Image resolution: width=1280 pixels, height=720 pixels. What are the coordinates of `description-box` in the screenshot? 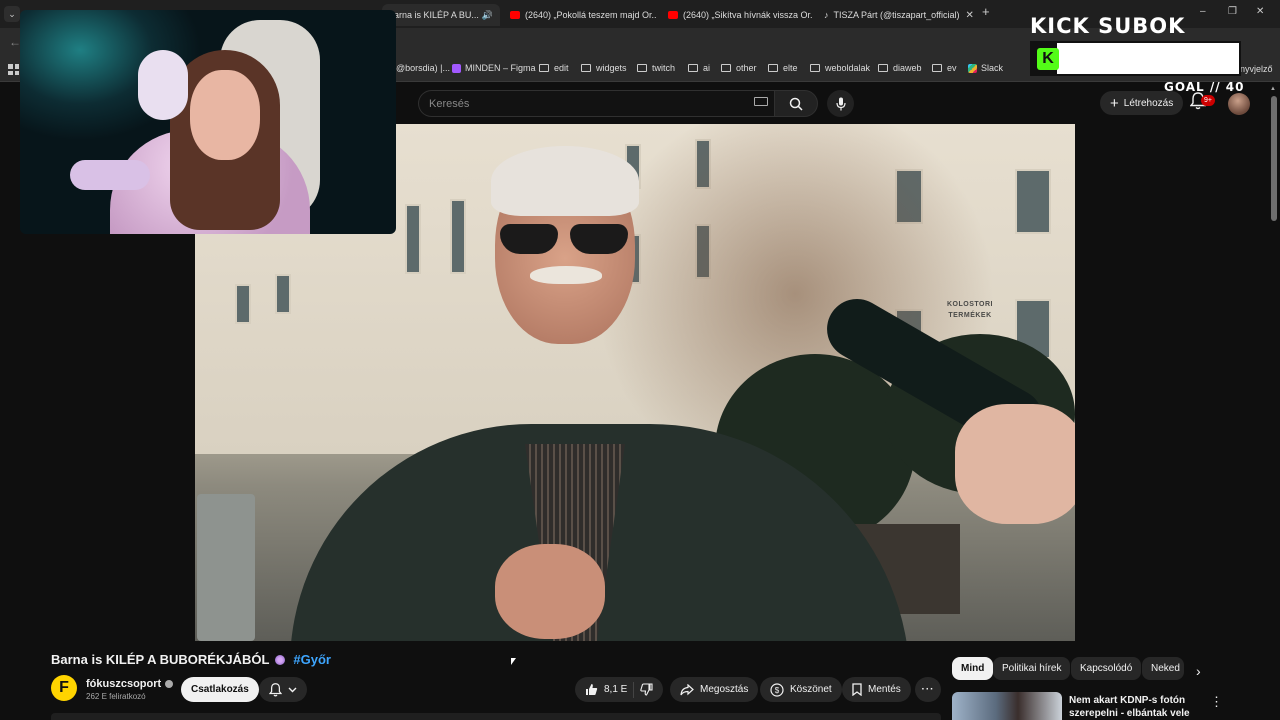 It's located at (496, 716).